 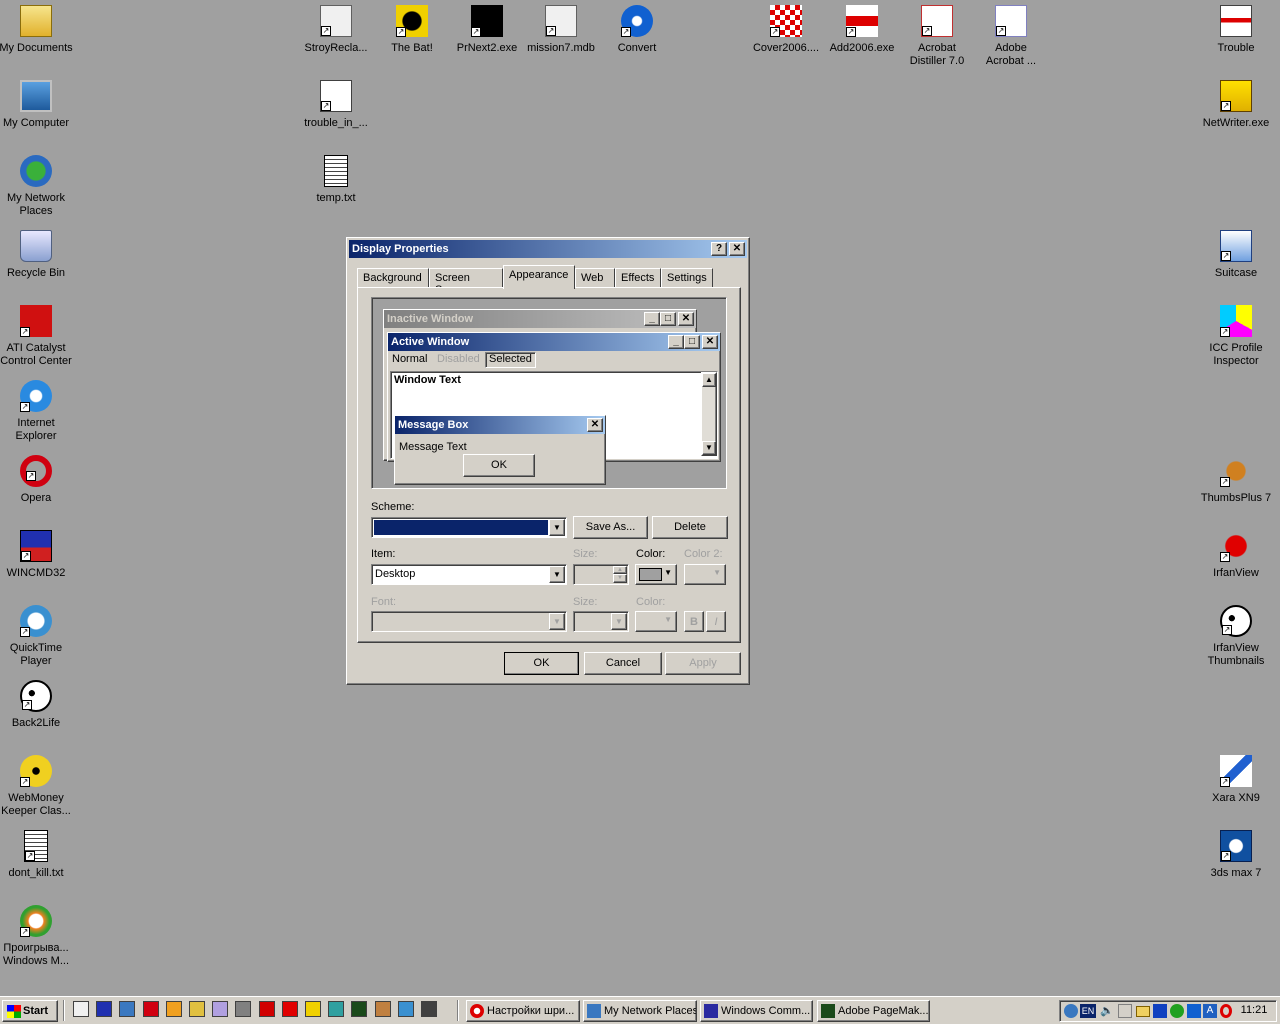 I want to click on desktop-icon: My Network Places, so click(x=37, y=186).